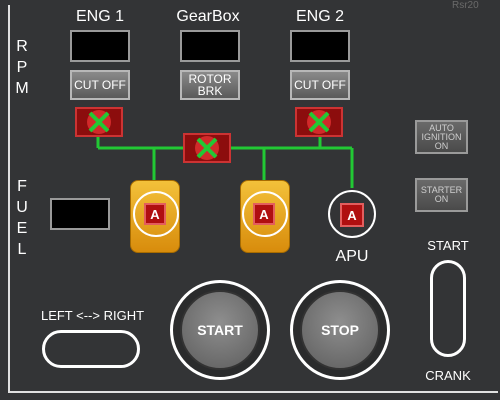 This screenshot has height=400, width=500. Describe the element at coordinates (91, 349) in the screenshot. I see `left-right-selector` at that location.